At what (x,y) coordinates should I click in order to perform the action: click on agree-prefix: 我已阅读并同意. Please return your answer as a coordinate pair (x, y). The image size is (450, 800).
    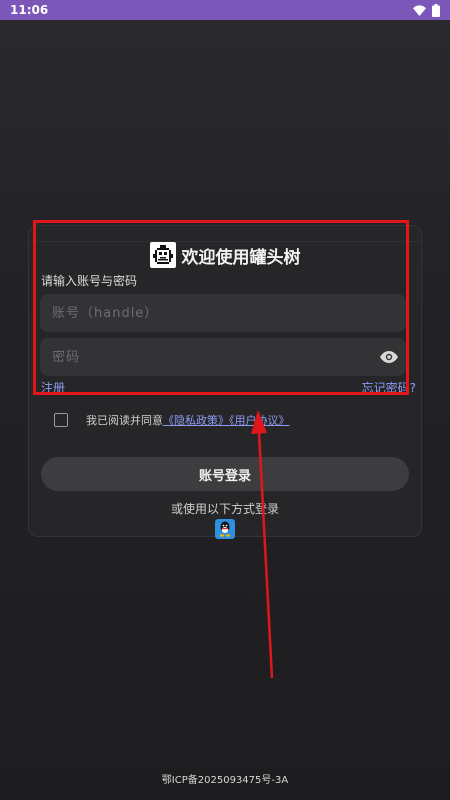
    Looking at the image, I should click on (124, 420).